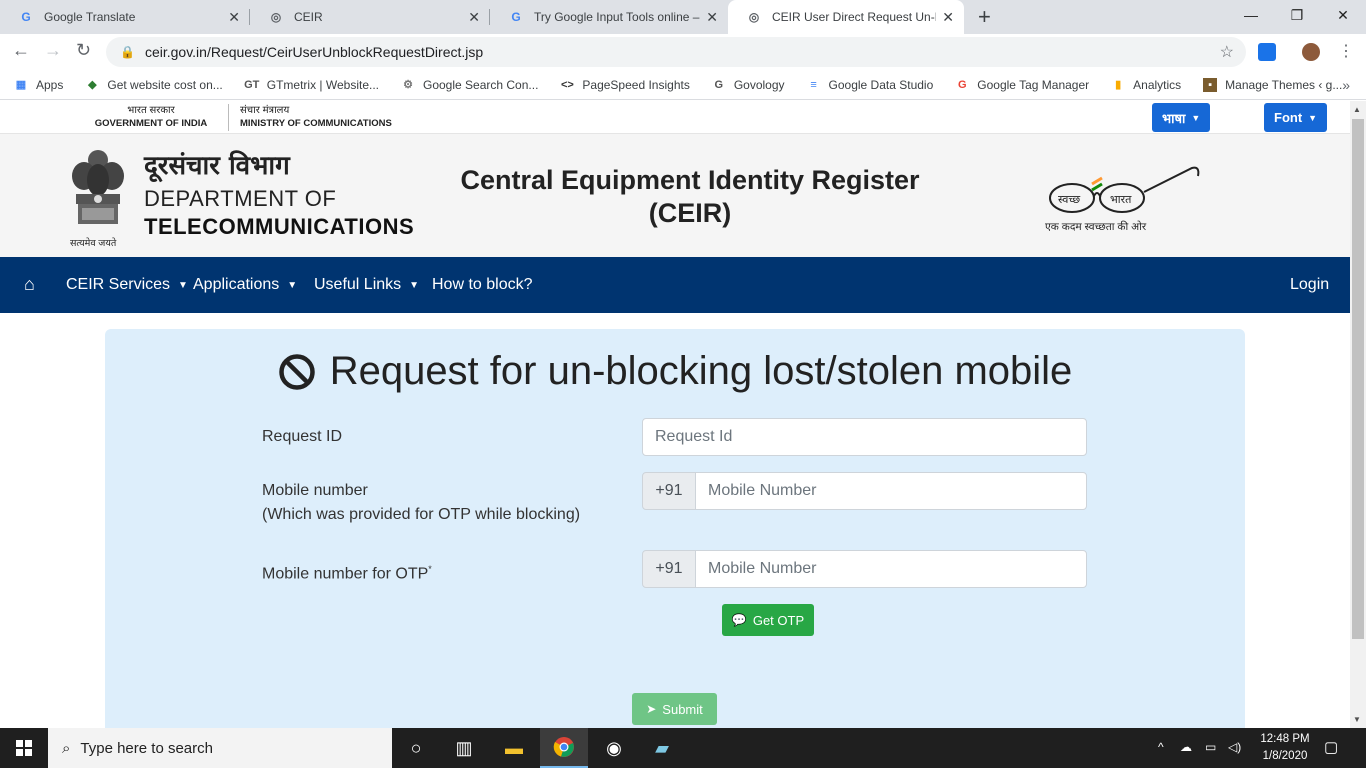 This screenshot has height=768, width=1366. Describe the element at coordinates (854, 17) in the screenshot. I see `tab-title: CEIR User Direct Request Un-Blo` at that location.